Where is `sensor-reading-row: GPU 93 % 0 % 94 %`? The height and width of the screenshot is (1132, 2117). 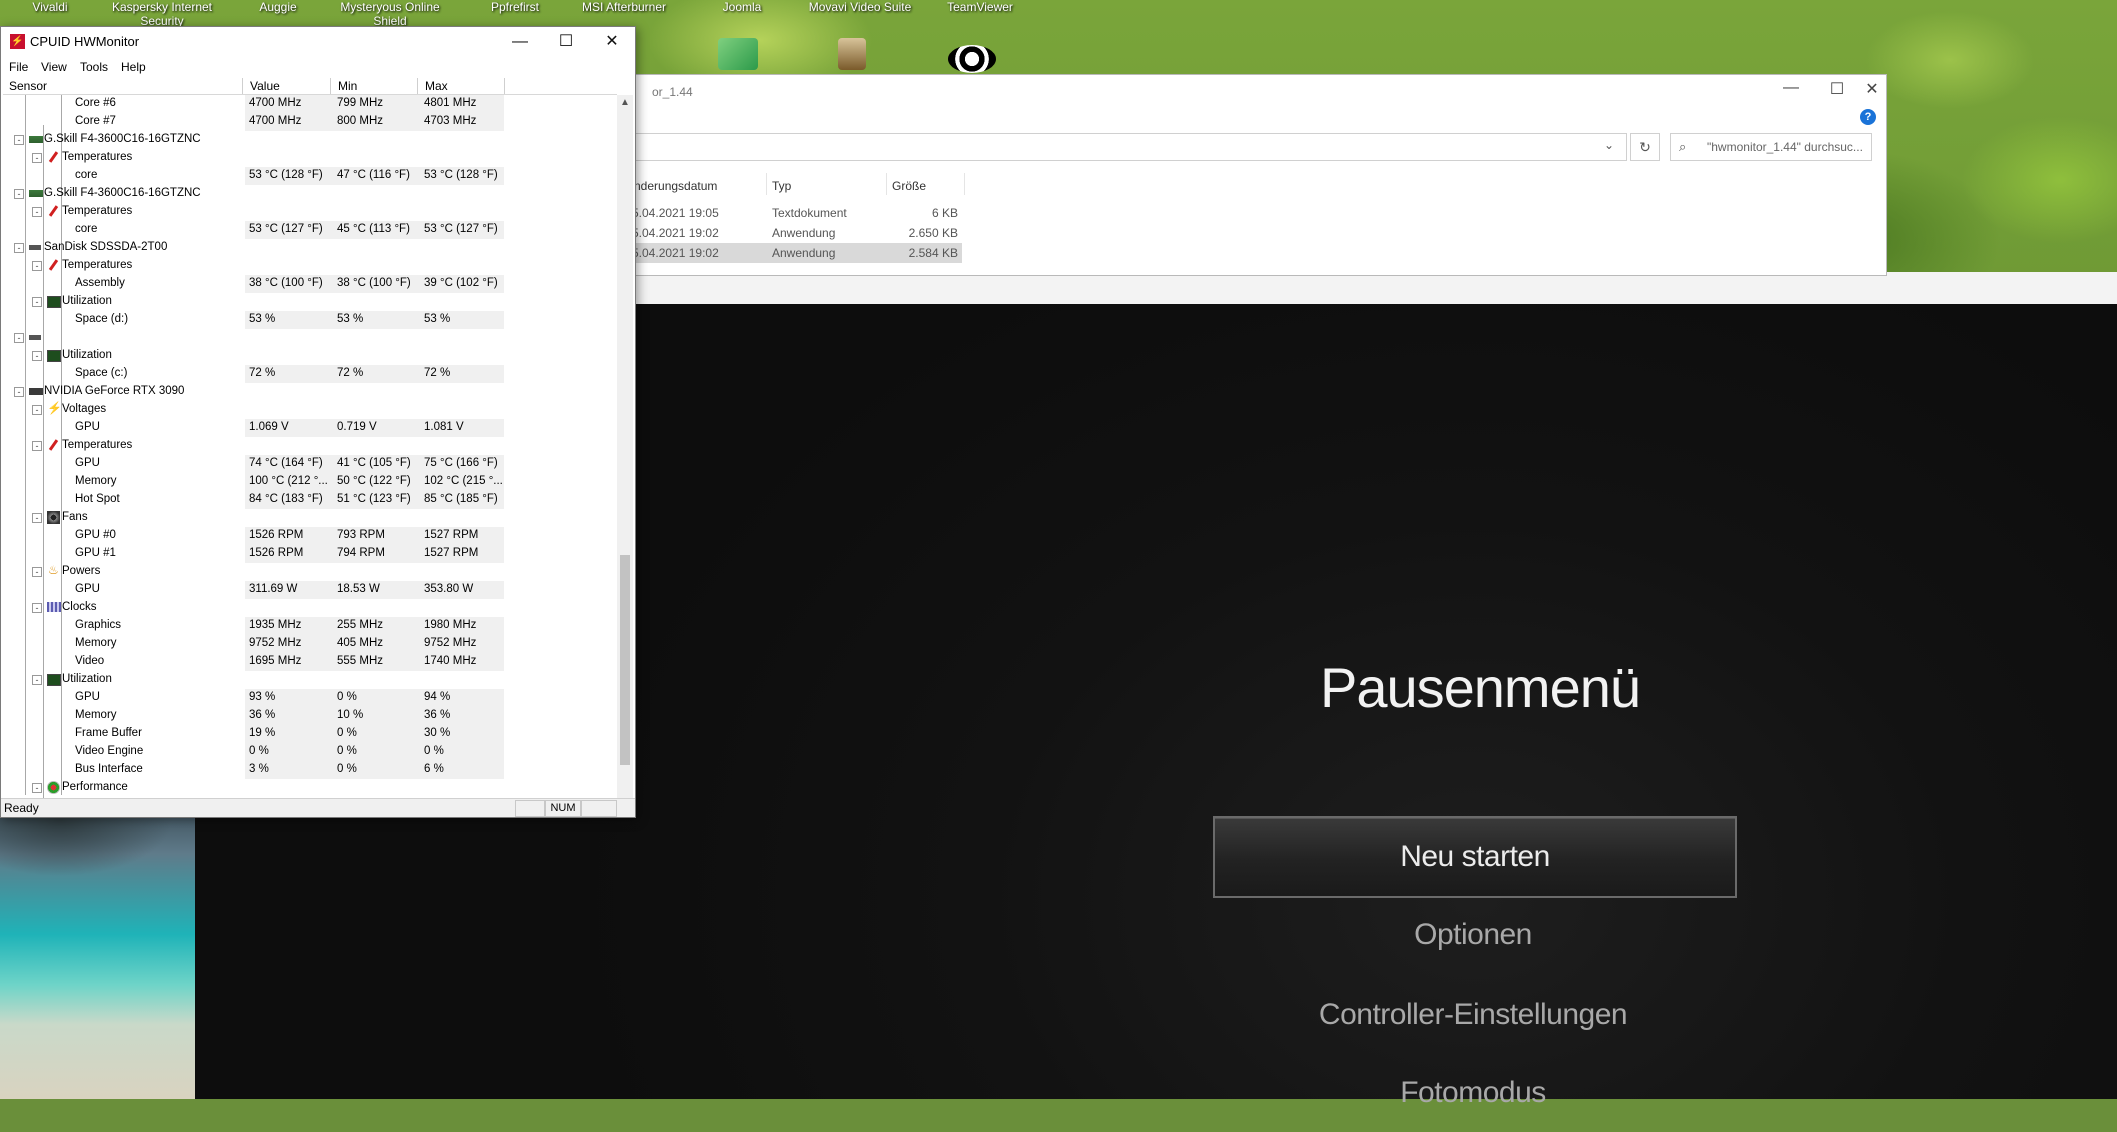
sensor-reading-row: GPU 93 % 0 % 94 % is located at coordinates (310, 698).